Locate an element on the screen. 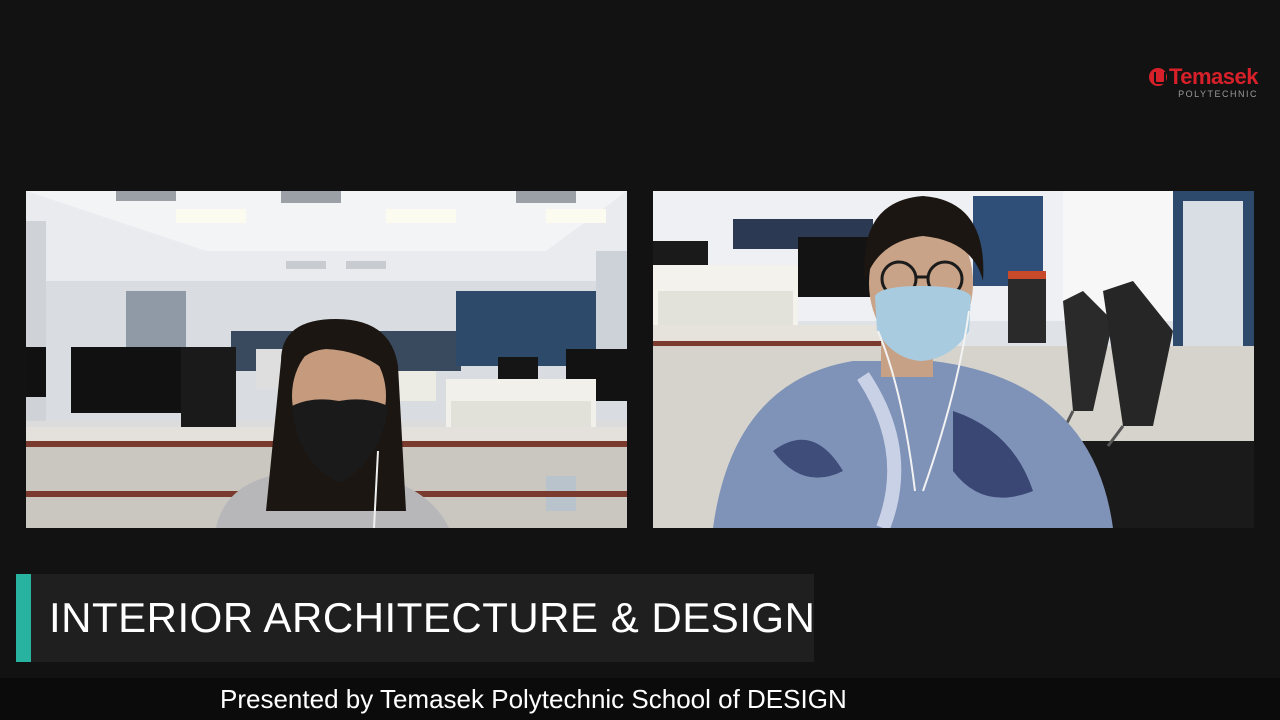 The width and height of the screenshot is (1280, 720). temasek-polytechnic-logo: Temasek POLYTECHNIC is located at coordinates (1203, 81).